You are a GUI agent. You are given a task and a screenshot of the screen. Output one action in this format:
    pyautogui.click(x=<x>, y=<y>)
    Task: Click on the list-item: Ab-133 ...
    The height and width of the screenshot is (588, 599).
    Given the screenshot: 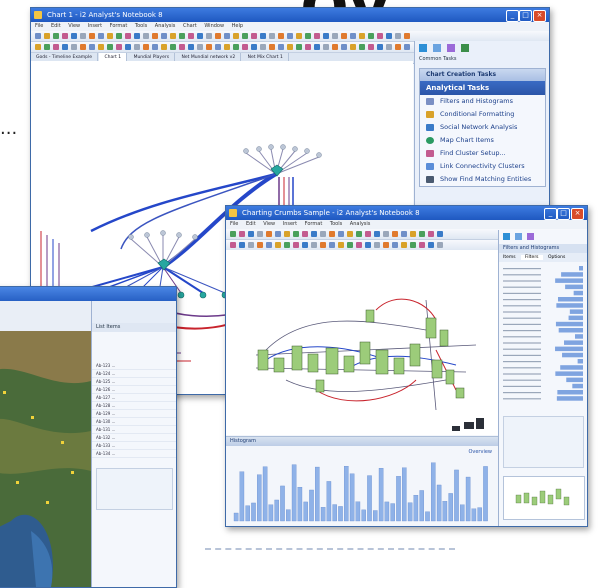 What is the action you would take?
    pyautogui.click(x=134, y=446)
    